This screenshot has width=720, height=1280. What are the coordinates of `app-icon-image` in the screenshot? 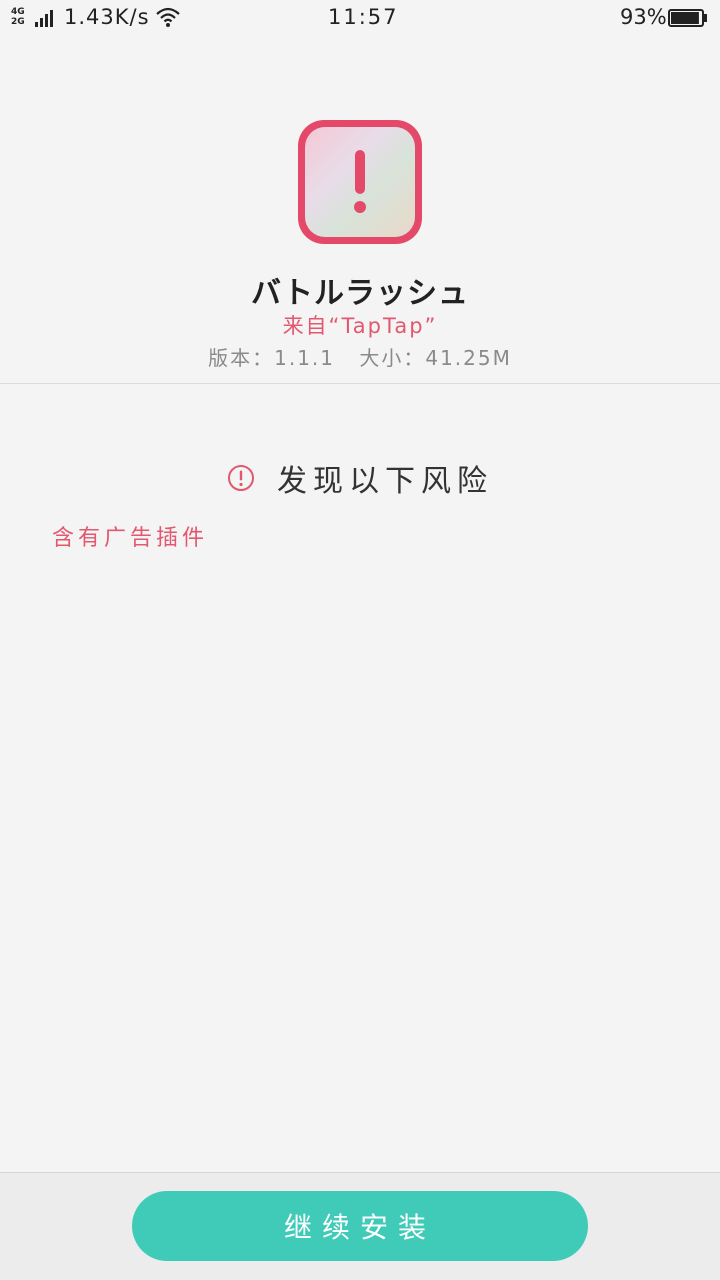 It's located at (360, 182).